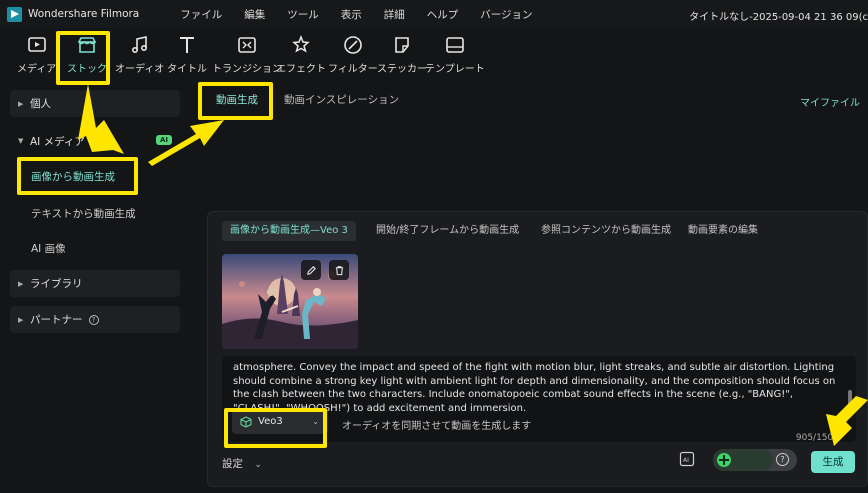 The width and height of the screenshot is (868, 493). I want to click on effects-star-icon, so click(301, 43).